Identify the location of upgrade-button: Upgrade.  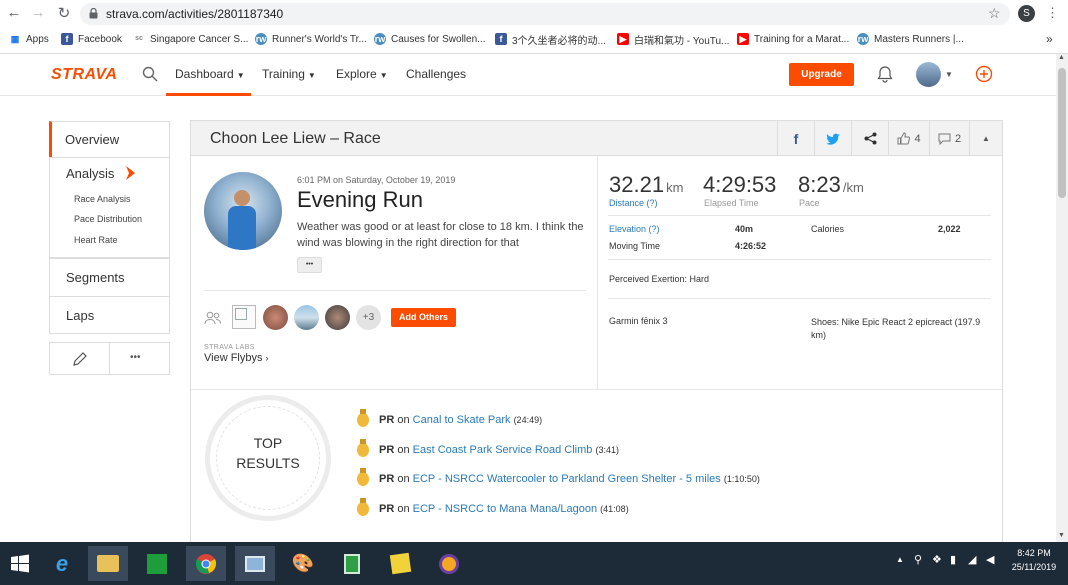
(821, 74).